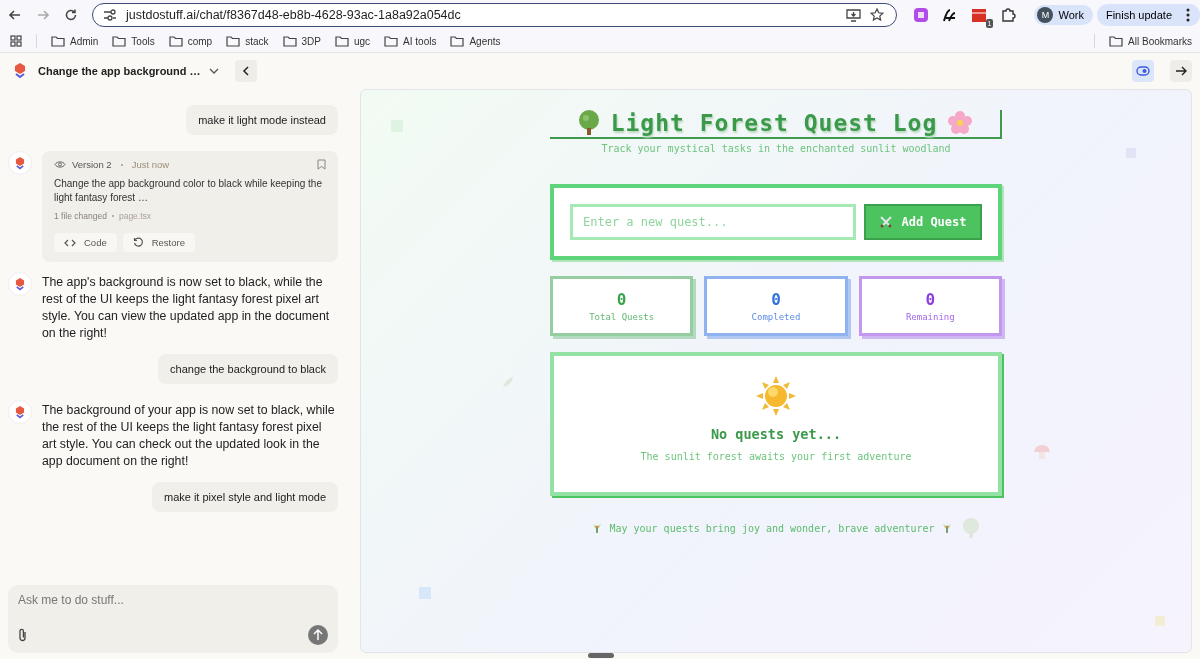 Image resolution: width=1200 pixels, height=659 pixels. I want to click on all-bookmarks-folder: All Bookmarks, so click(1150, 41).